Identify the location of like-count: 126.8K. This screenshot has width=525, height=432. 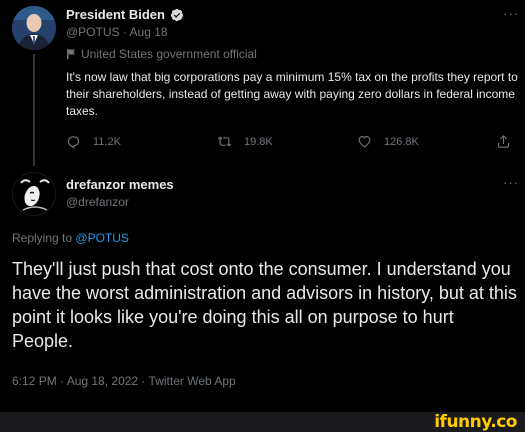
(401, 141).